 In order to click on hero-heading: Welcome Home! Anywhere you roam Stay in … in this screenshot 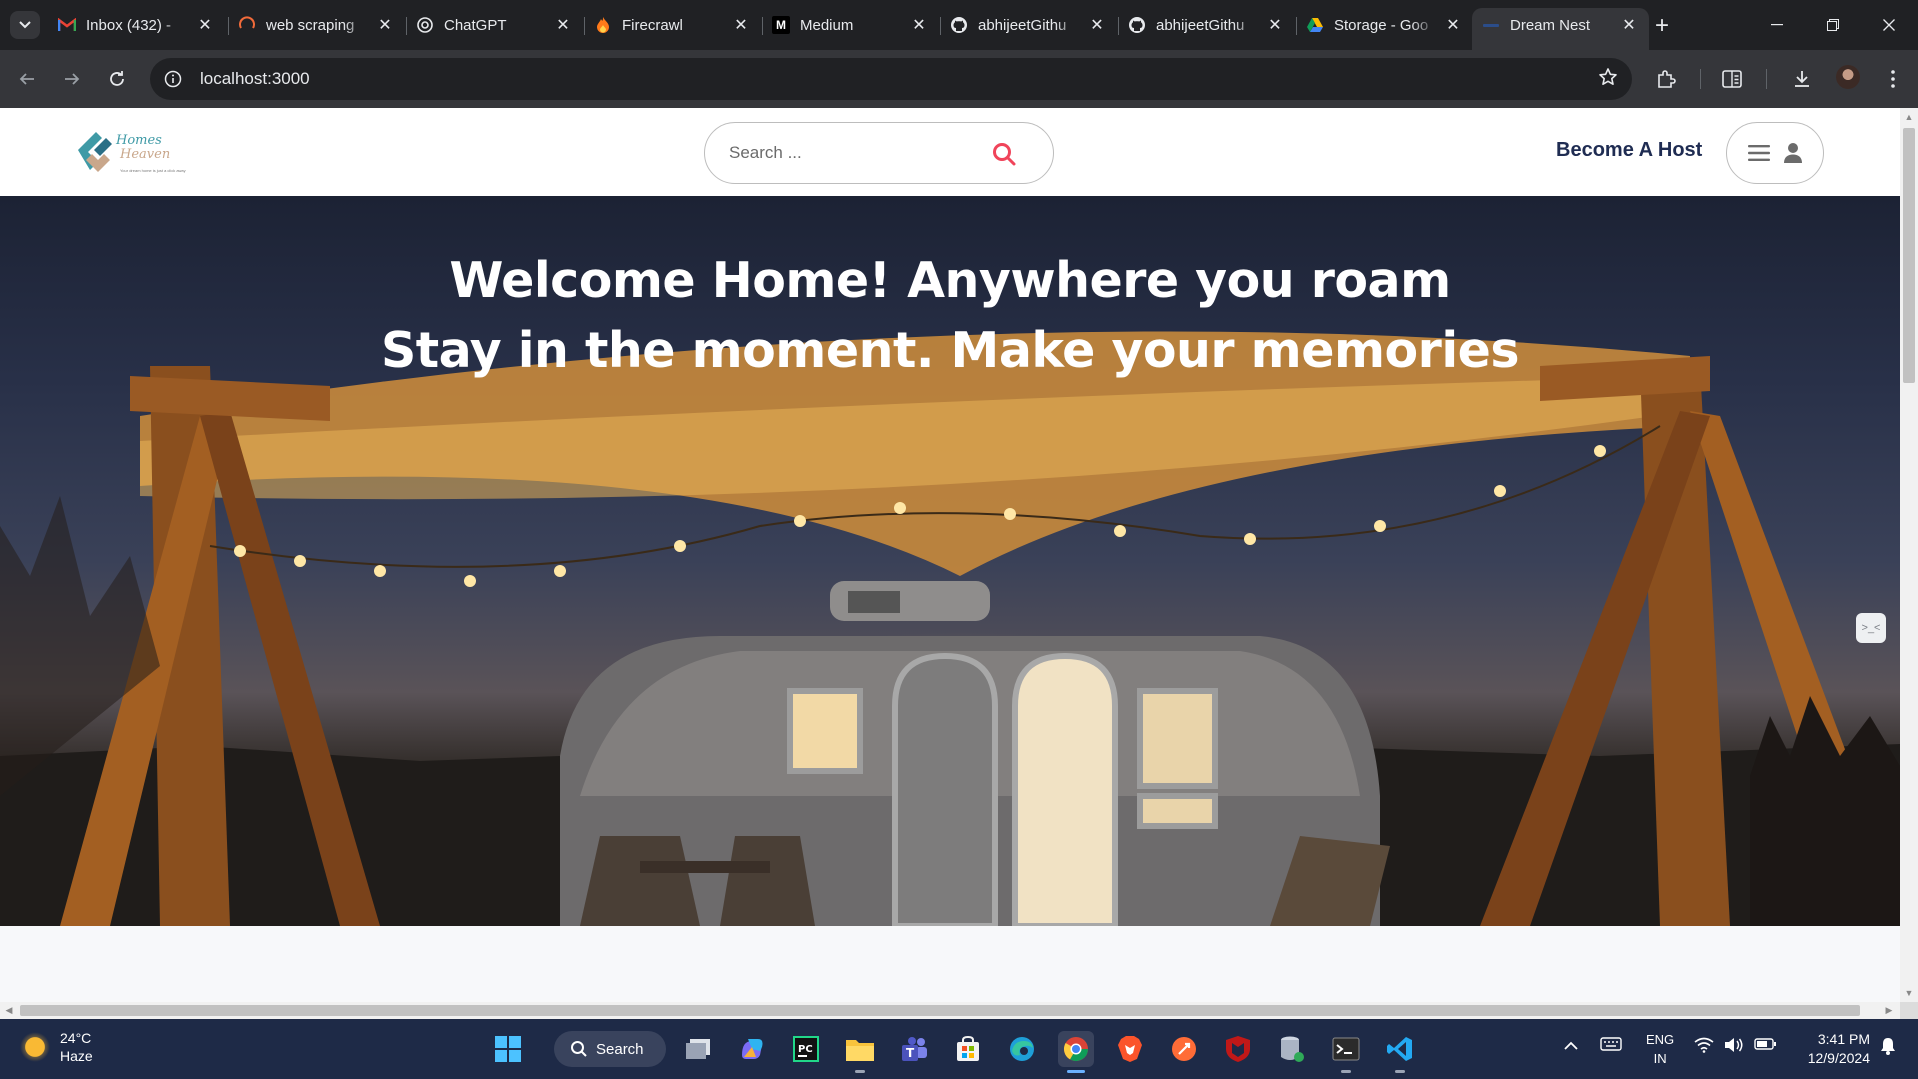, I will do `click(950, 316)`.